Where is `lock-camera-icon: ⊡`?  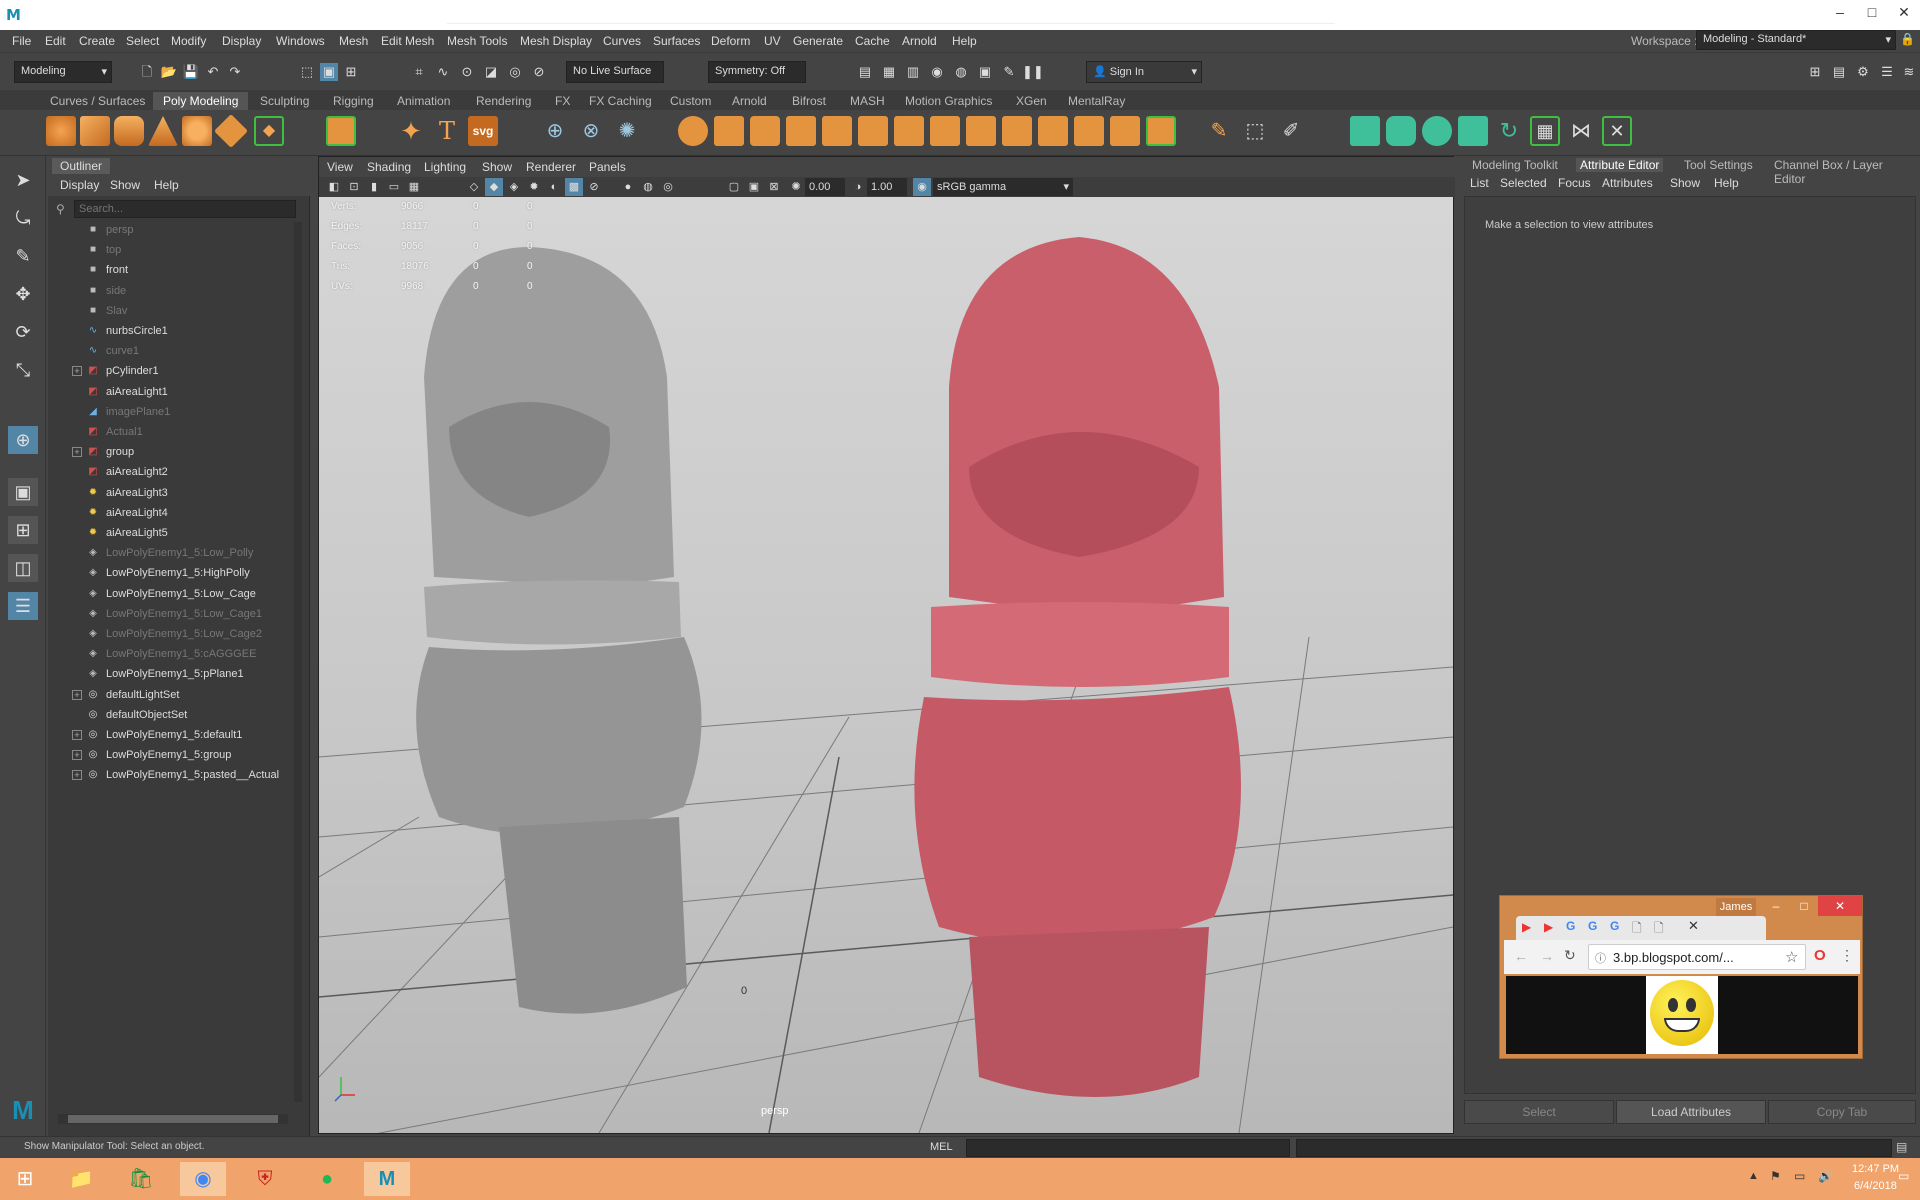
lock-camera-icon: ⊡ is located at coordinates (354, 187).